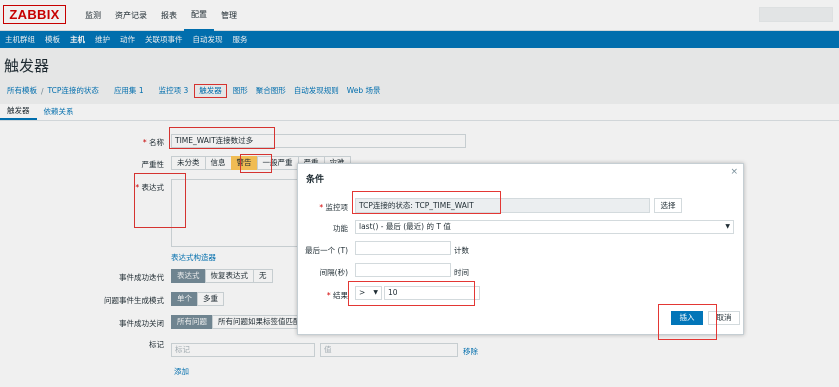 The height and width of the screenshot is (387, 839). Describe the element at coordinates (461, 250) in the screenshot. I see `last-of-unit: 计数` at that location.